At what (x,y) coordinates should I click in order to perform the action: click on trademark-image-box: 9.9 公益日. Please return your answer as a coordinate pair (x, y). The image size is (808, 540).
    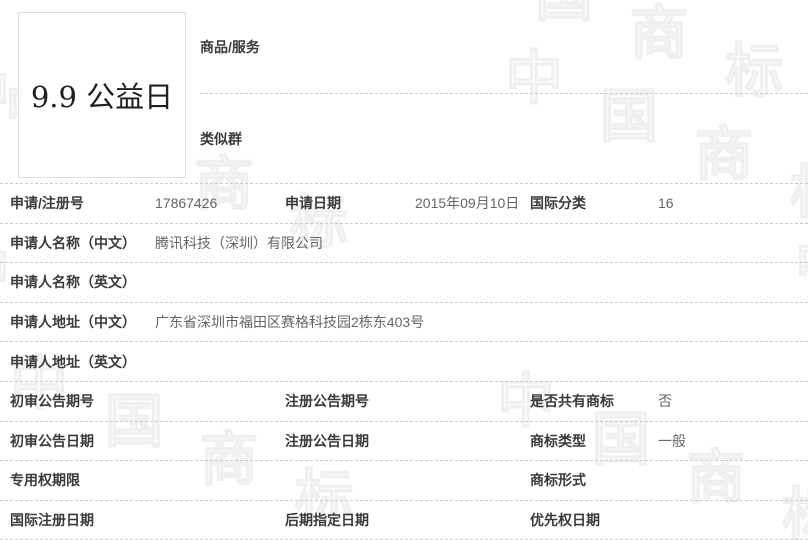
    Looking at the image, I should click on (102, 95).